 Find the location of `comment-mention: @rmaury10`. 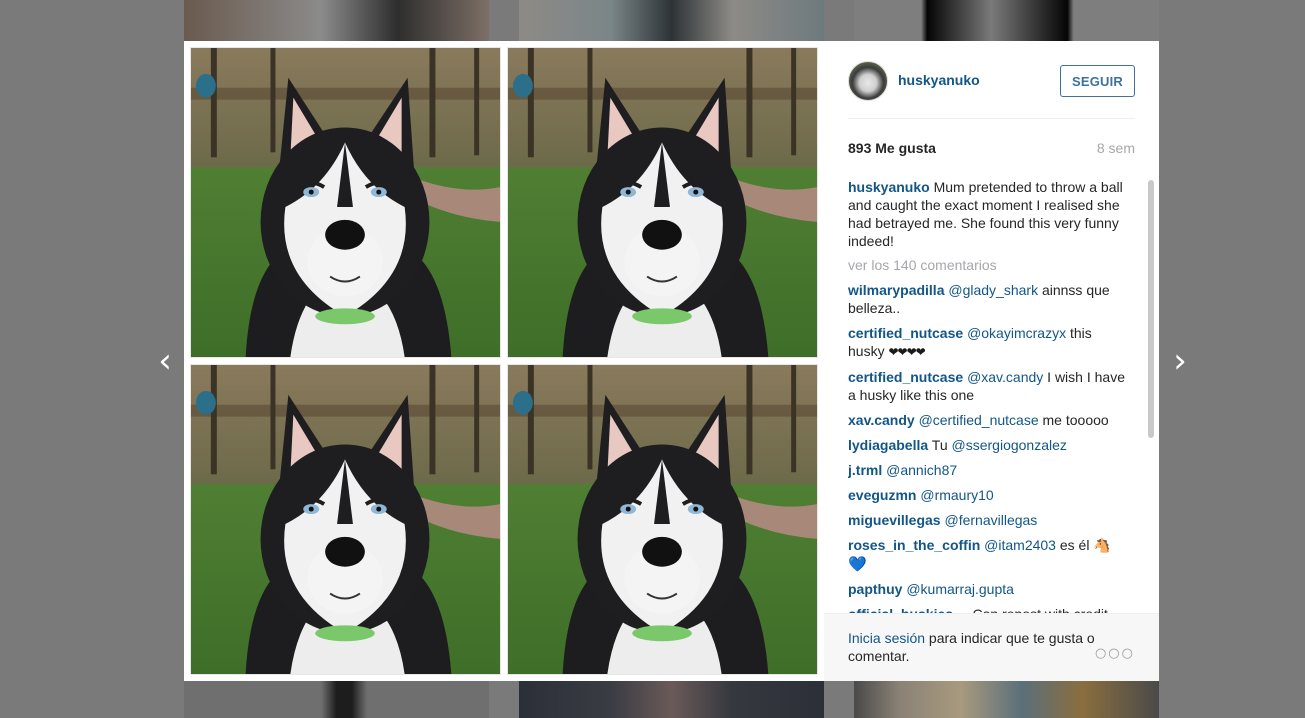

comment-mention: @rmaury10 is located at coordinates (956, 495).